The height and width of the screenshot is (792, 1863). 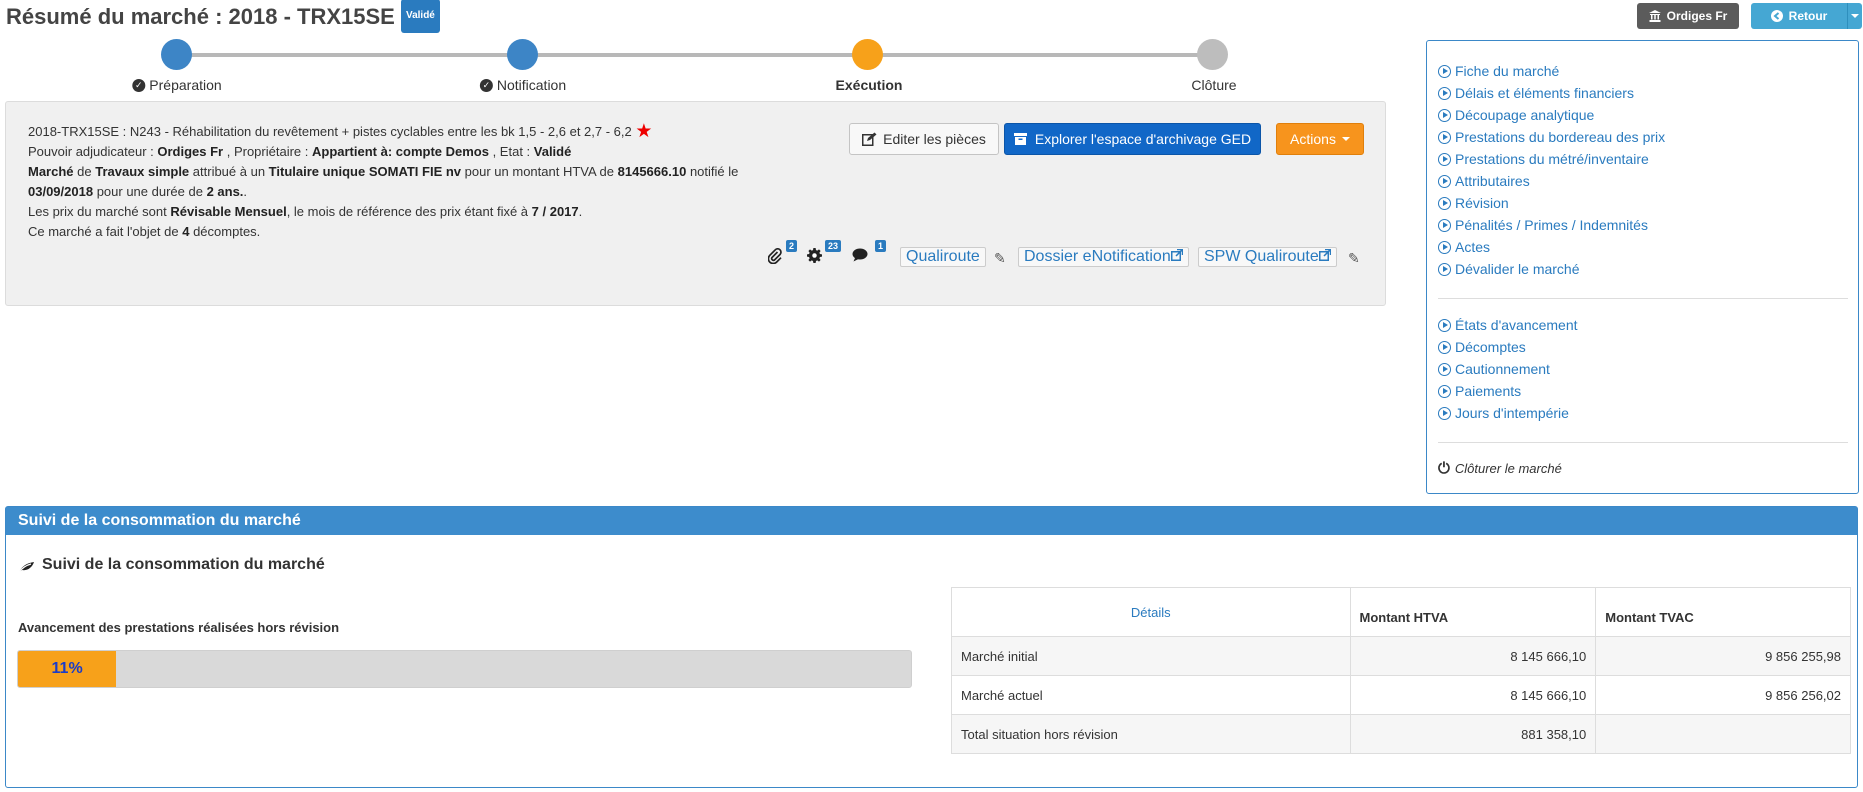 What do you see at coordinates (1500, 468) in the screenshot?
I see `close-market-link: ⏻ Clôturer le marché` at bounding box center [1500, 468].